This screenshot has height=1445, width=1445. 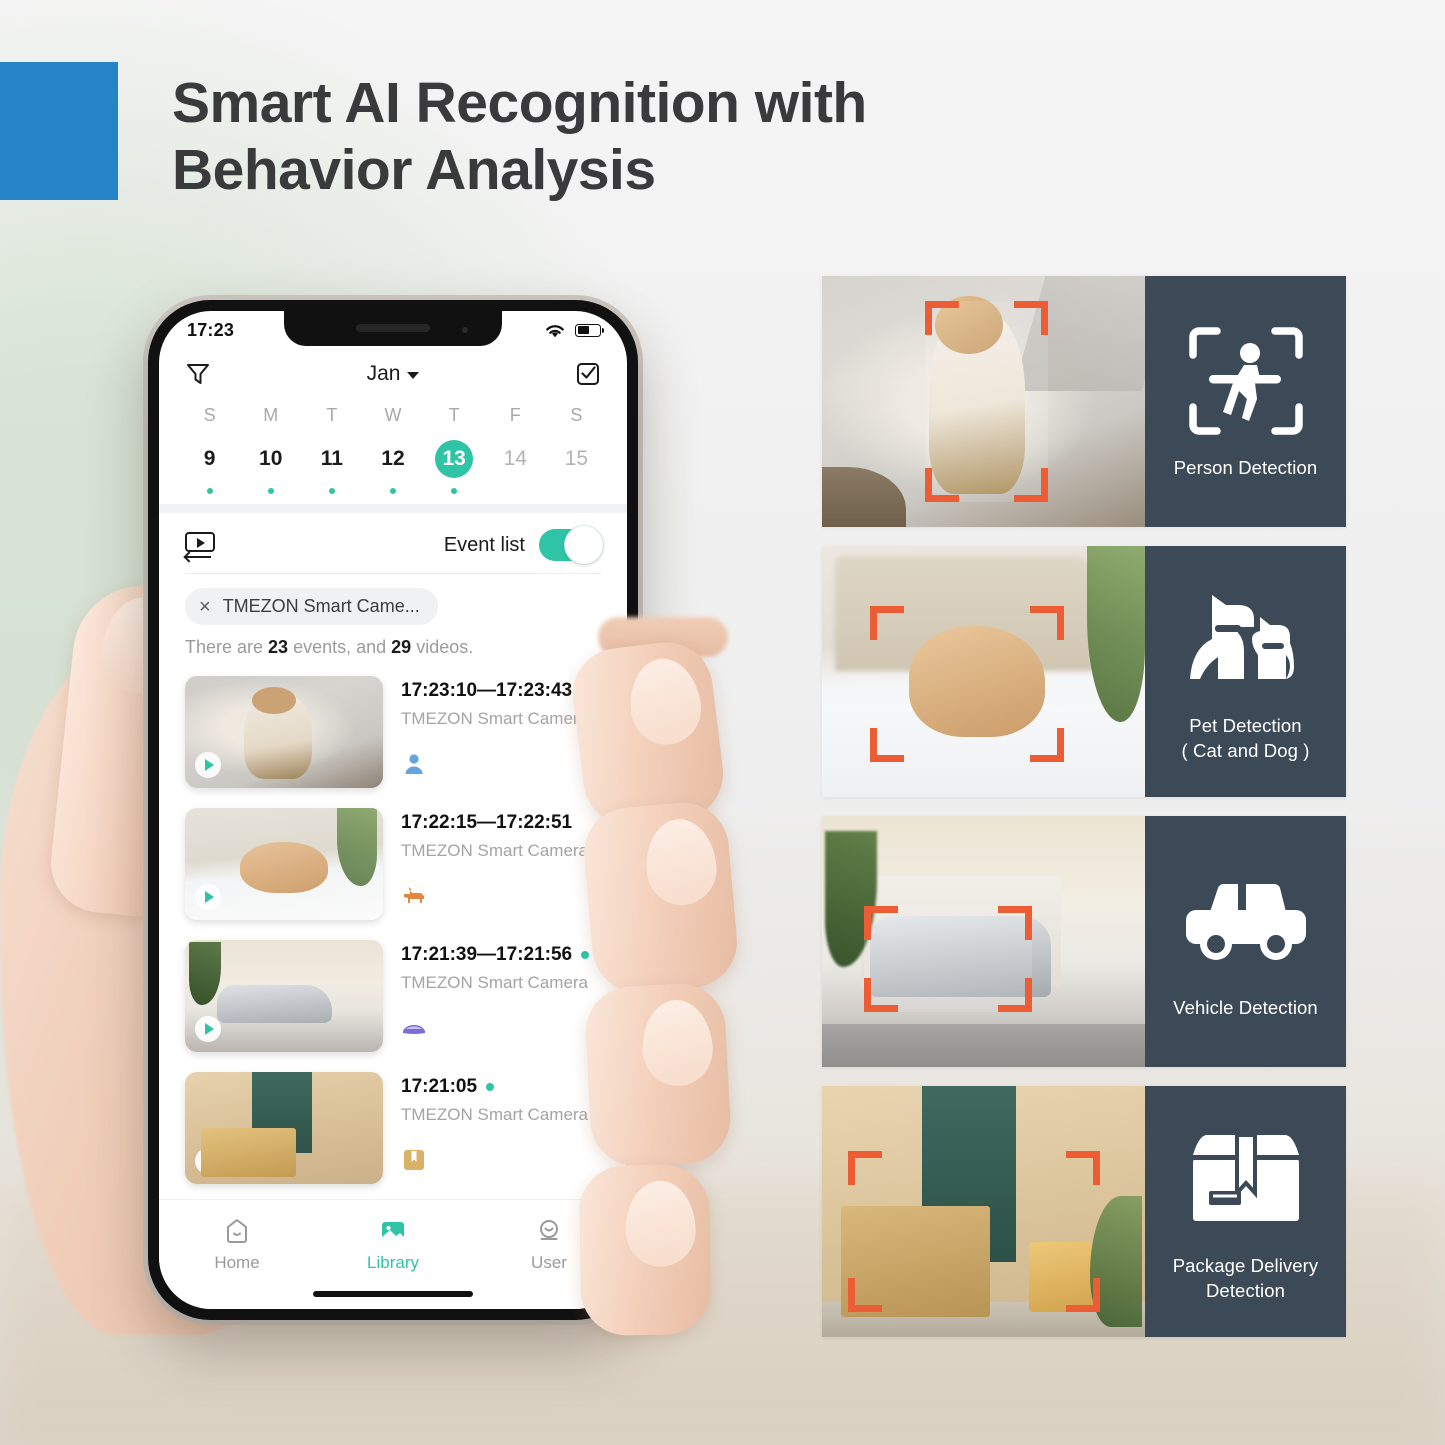 What do you see at coordinates (487, 822) in the screenshot?
I see `event-time: 17:22:15—17:22:51` at bounding box center [487, 822].